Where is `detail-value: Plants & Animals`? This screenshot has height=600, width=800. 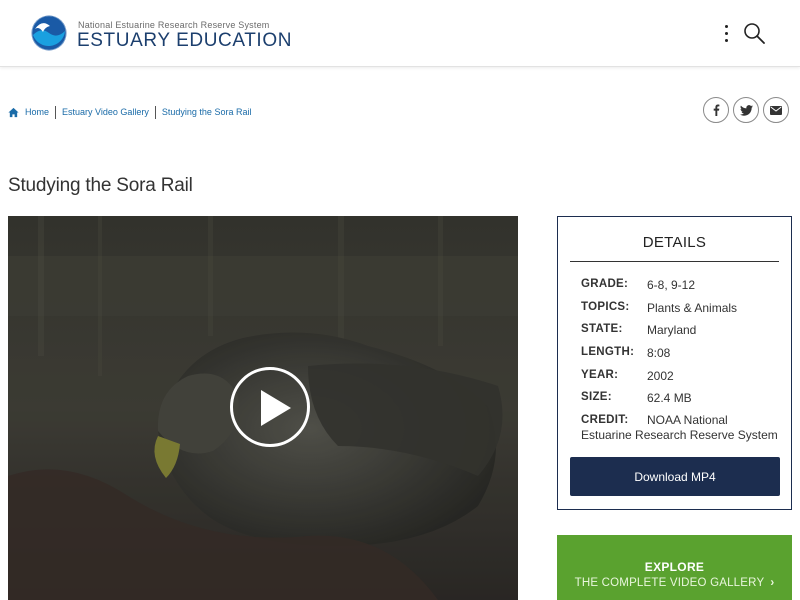
detail-value: Plants & Animals is located at coordinates (692, 308).